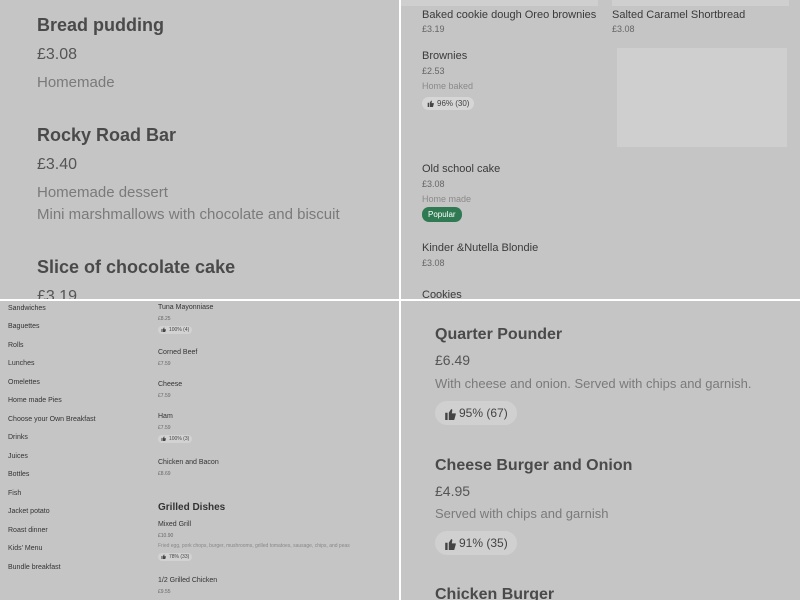 This screenshot has width=800, height=600. What do you see at coordinates (28, 530) in the screenshot?
I see `sidebar-item: Roast dinner` at bounding box center [28, 530].